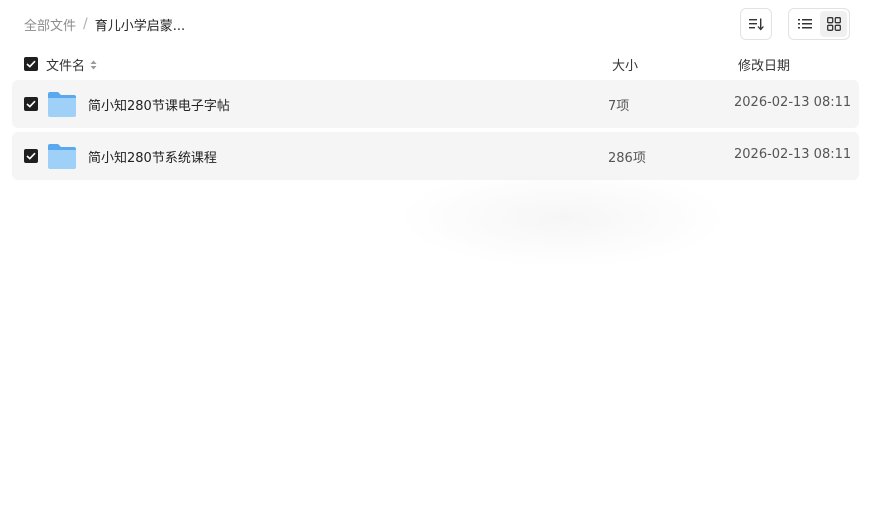 Image resolution: width=874 pixels, height=514 pixels. I want to click on select-all-checkbox, so click(31, 64).